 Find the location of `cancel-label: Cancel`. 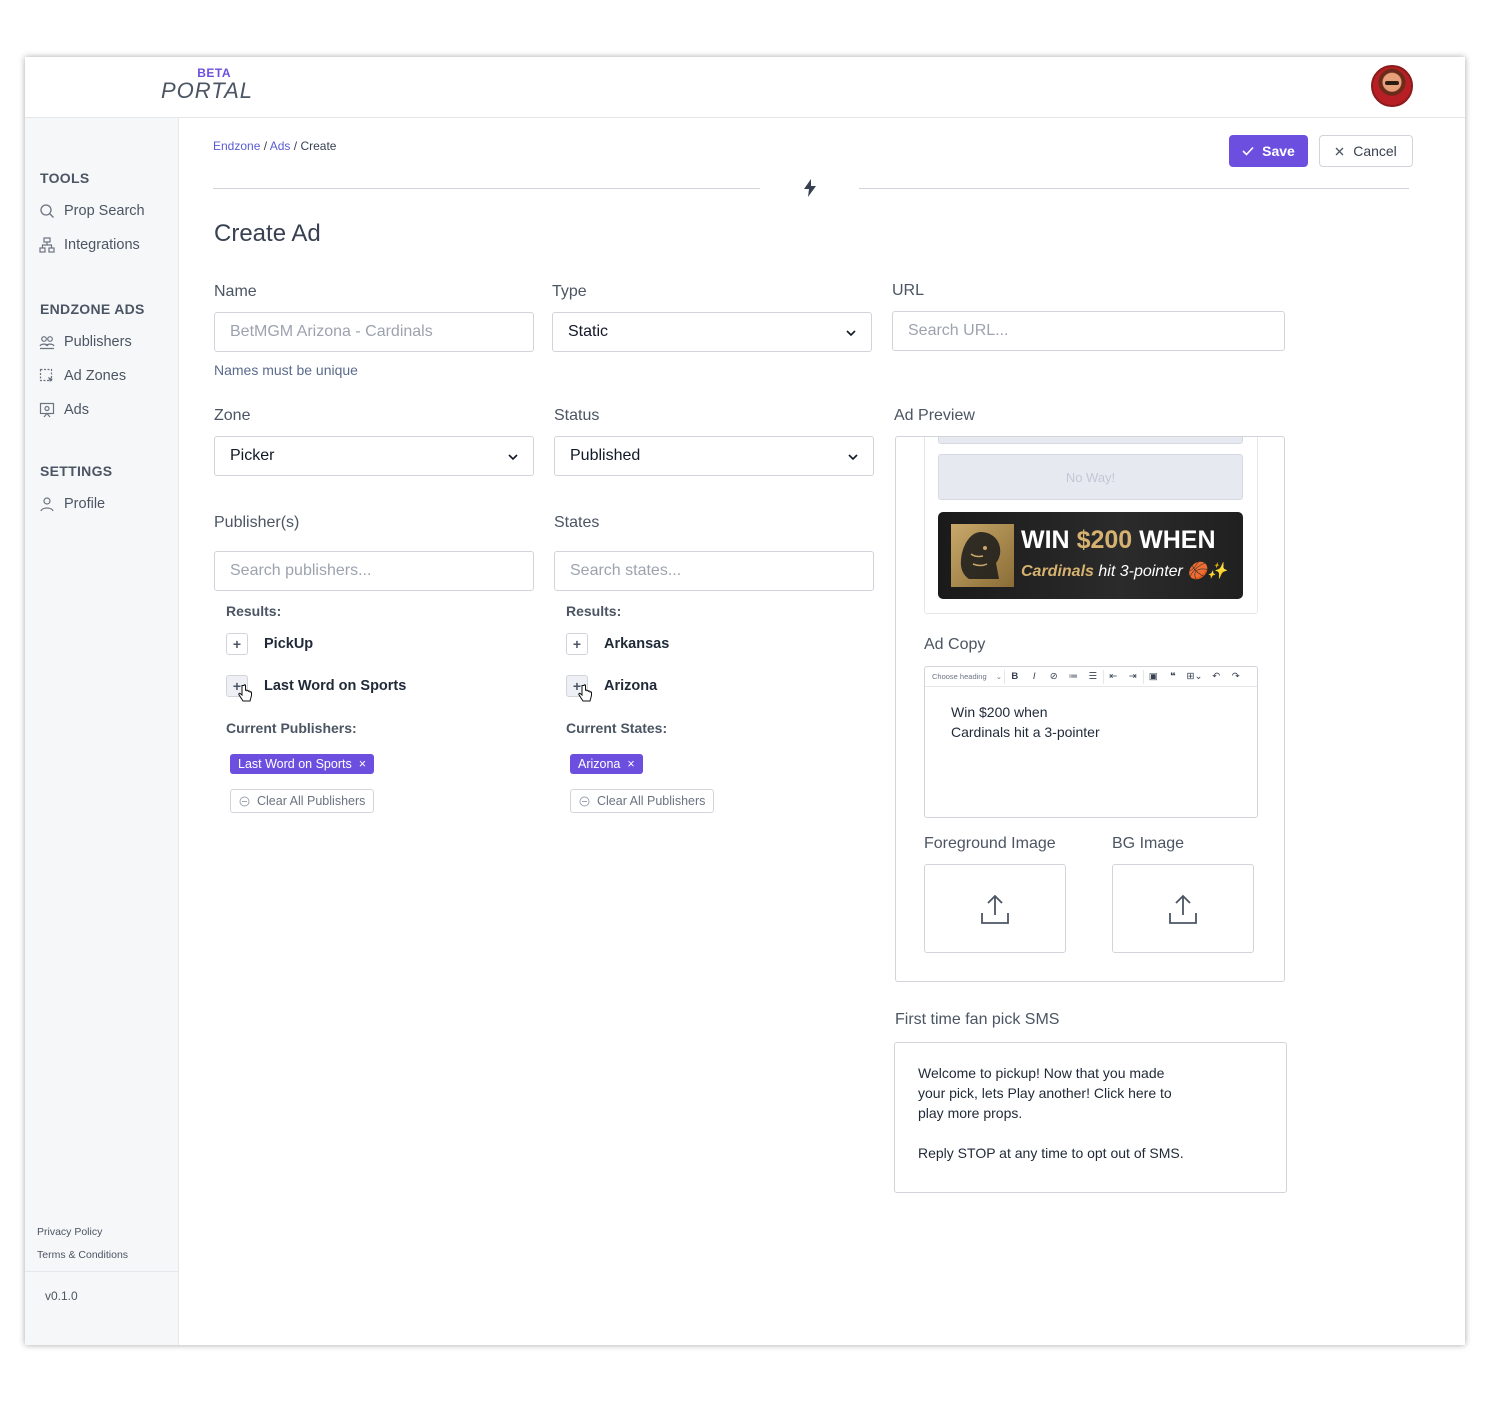

cancel-label: Cancel is located at coordinates (1375, 151).